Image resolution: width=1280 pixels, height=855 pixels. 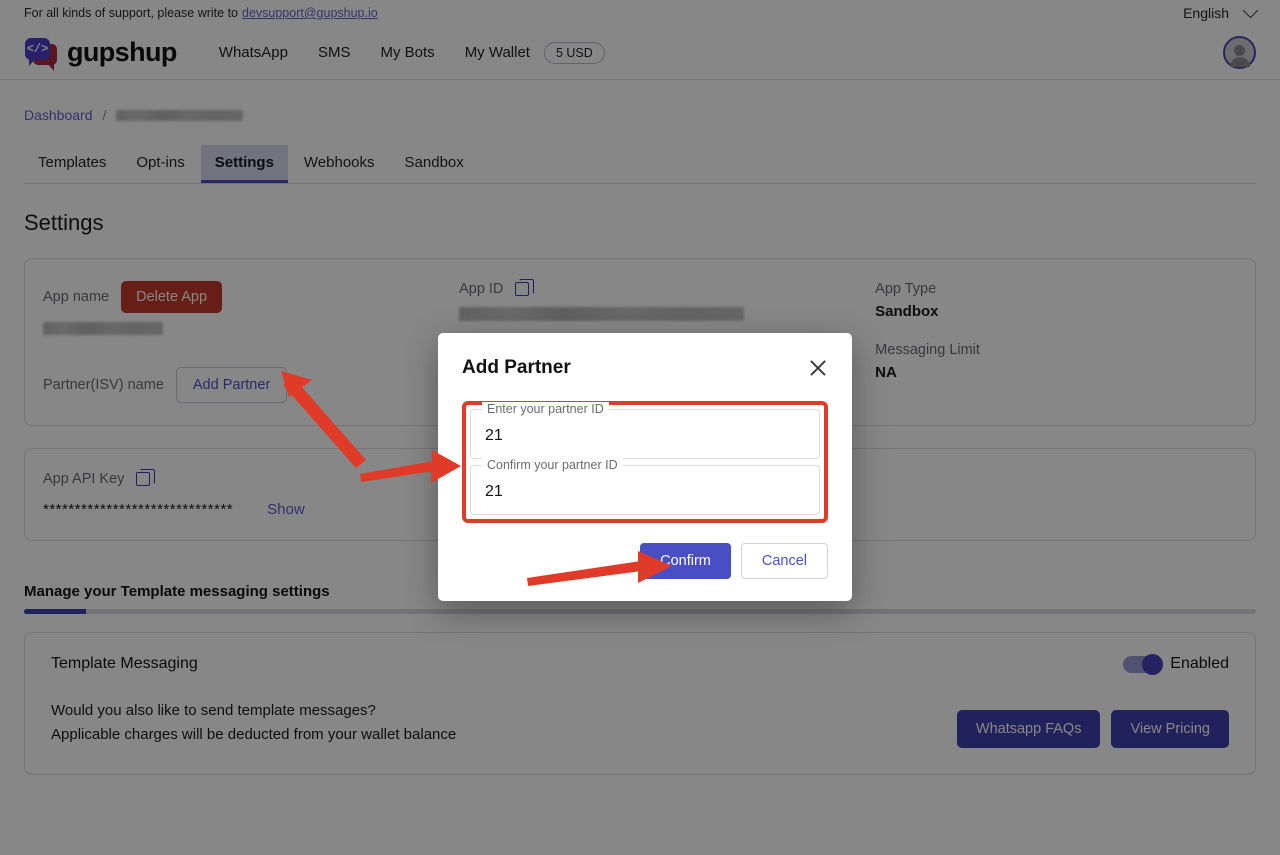 I want to click on partner-id-field: Enter your partner ID 21, so click(x=645, y=430).